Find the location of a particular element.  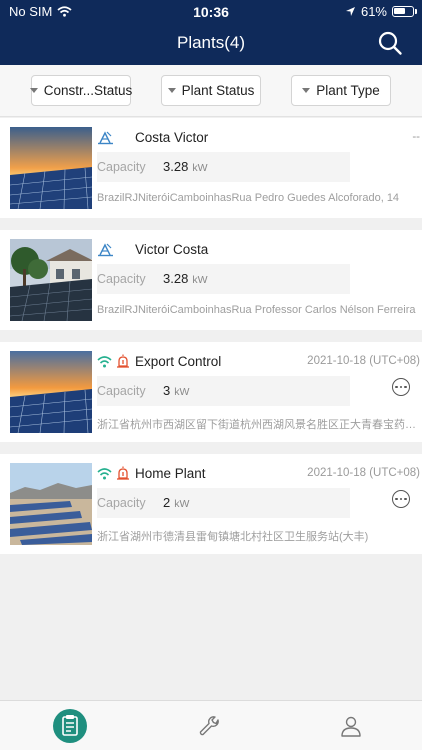

plant-list-icon is located at coordinates (70, 726).